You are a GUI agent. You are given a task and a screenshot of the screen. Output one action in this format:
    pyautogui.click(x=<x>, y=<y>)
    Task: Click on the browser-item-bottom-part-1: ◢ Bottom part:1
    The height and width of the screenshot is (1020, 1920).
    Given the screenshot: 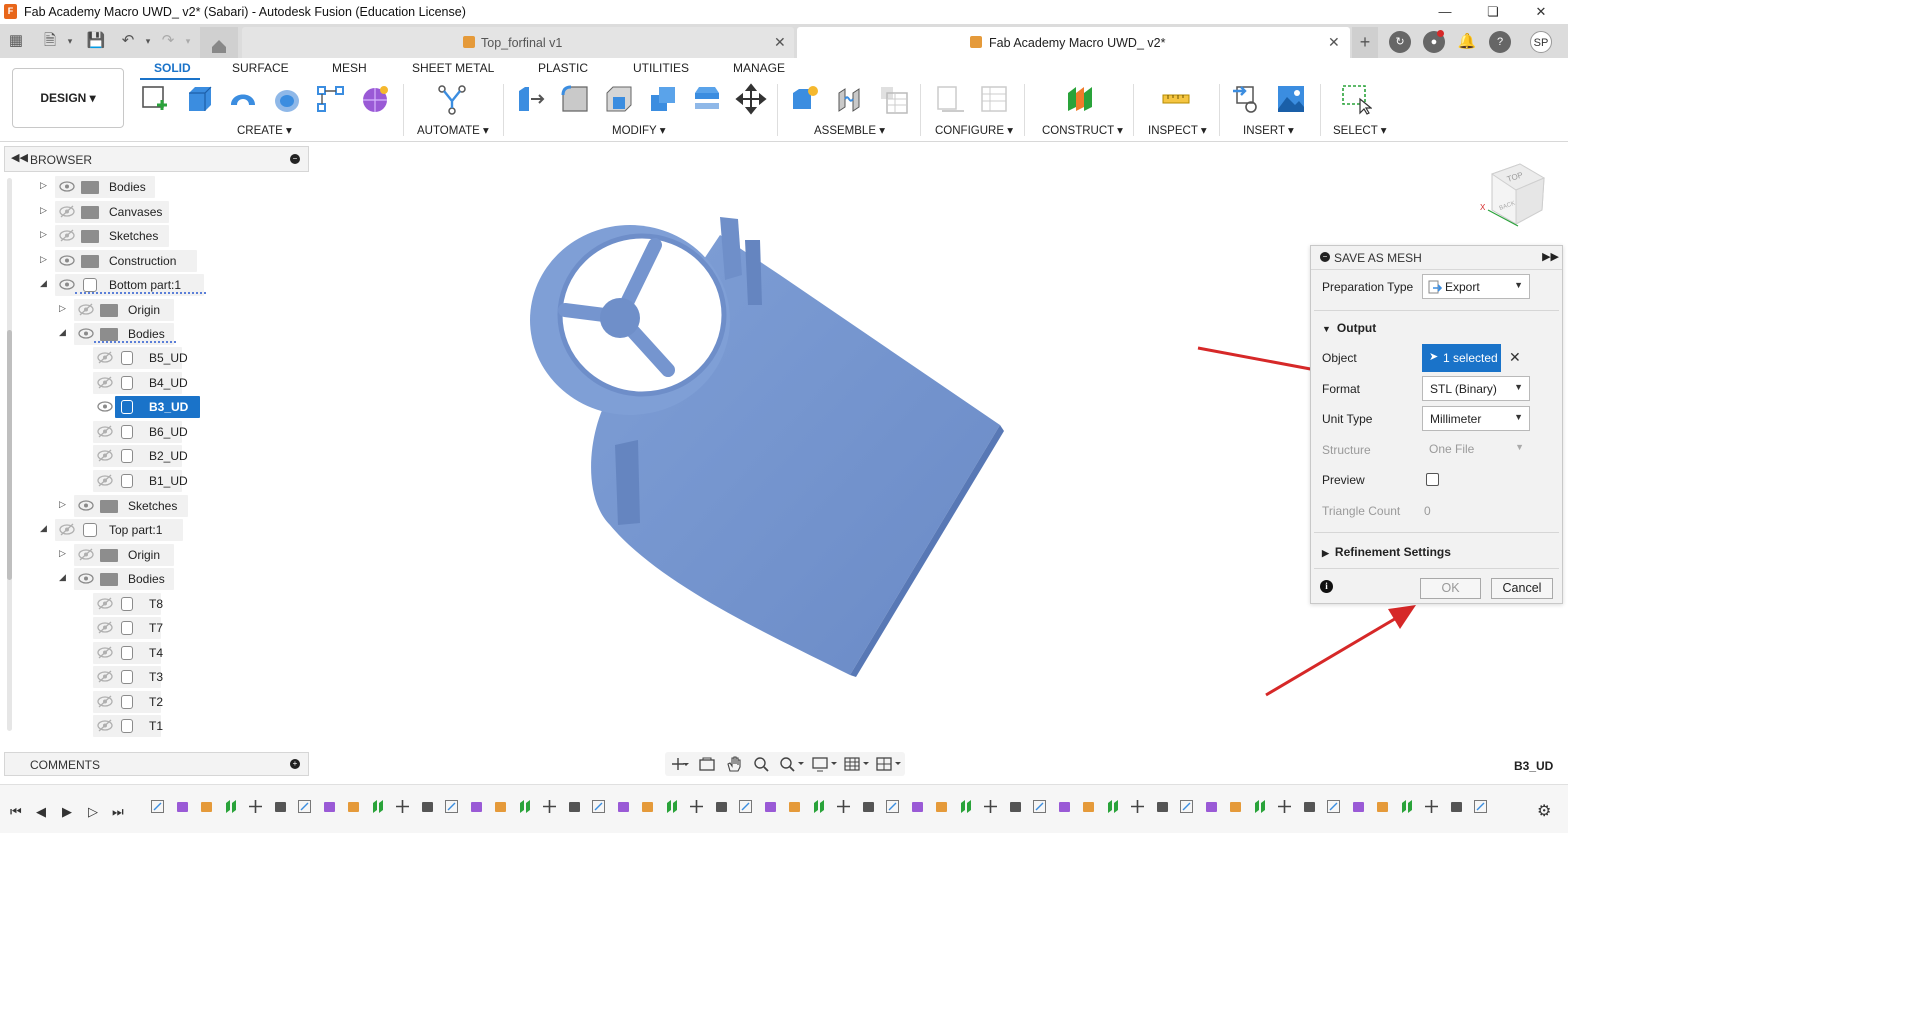 What is the action you would take?
    pyautogui.click(x=155, y=285)
    